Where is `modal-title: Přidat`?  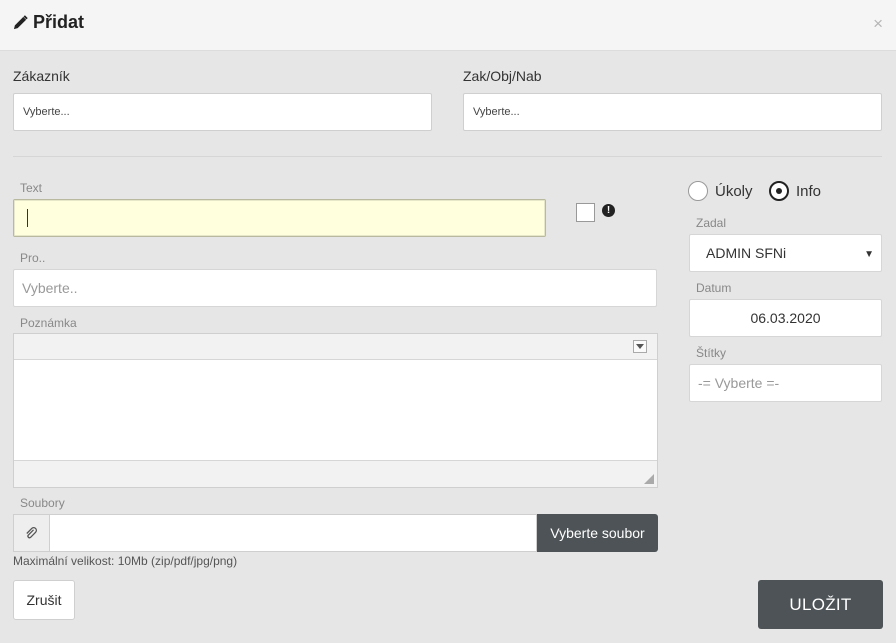 modal-title: Přidat is located at coordinates (48, 22).